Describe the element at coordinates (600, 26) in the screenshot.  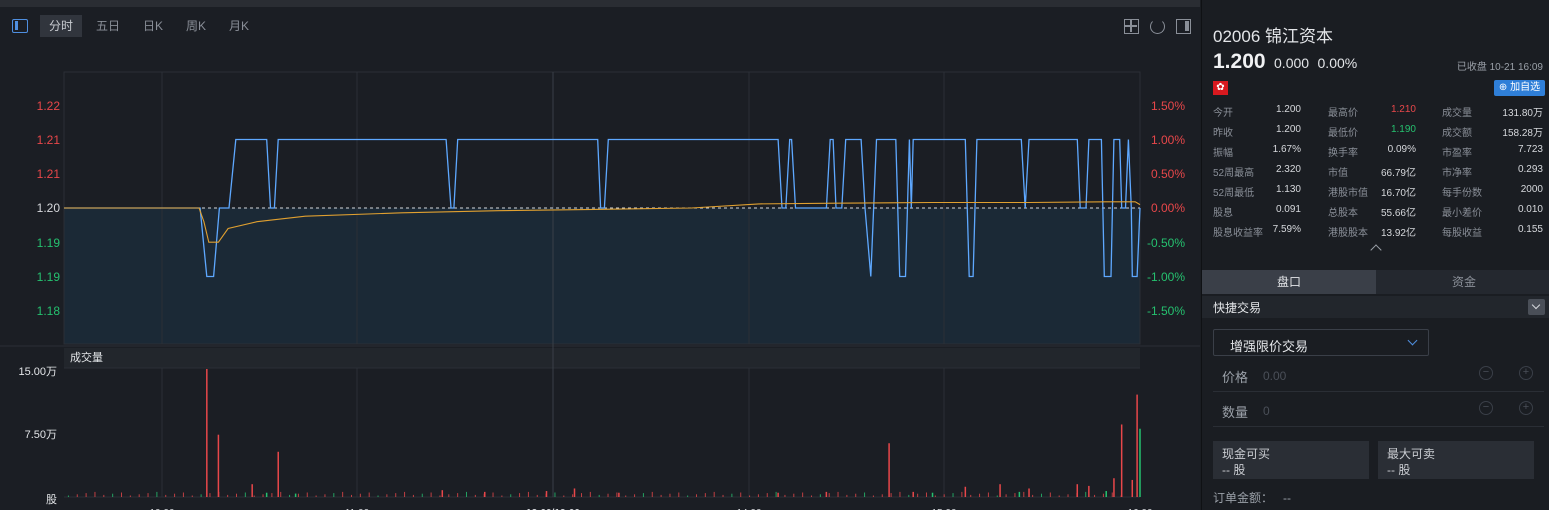
I see `chart-toolbar: 分时 五日 日K 周K 月K` at that location.